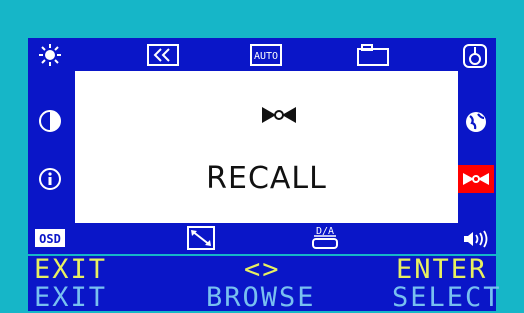 The height and width of the screenshot is (313, 524). I want to click on recall-title: RECALL, so click(266, 178).